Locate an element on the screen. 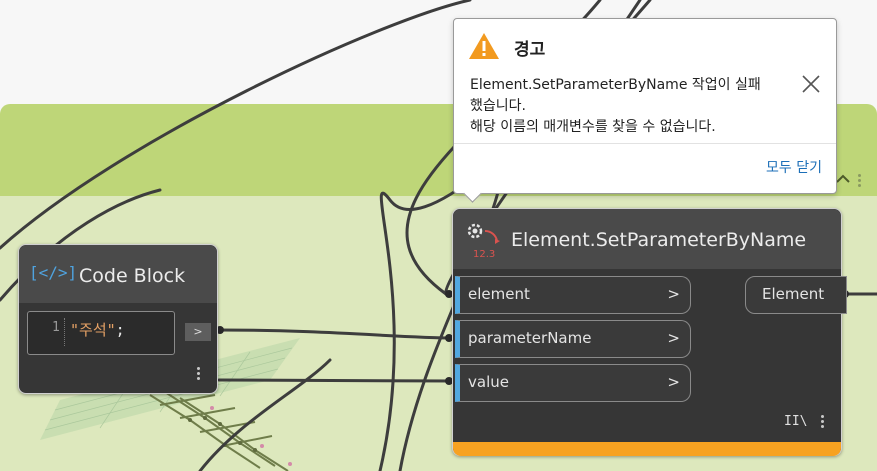 Image resolution: width=877 pixels, height=471 pixels. set-parameter-header: 12.3 Element.SetParameterByName is located at coordinates (647, 239).